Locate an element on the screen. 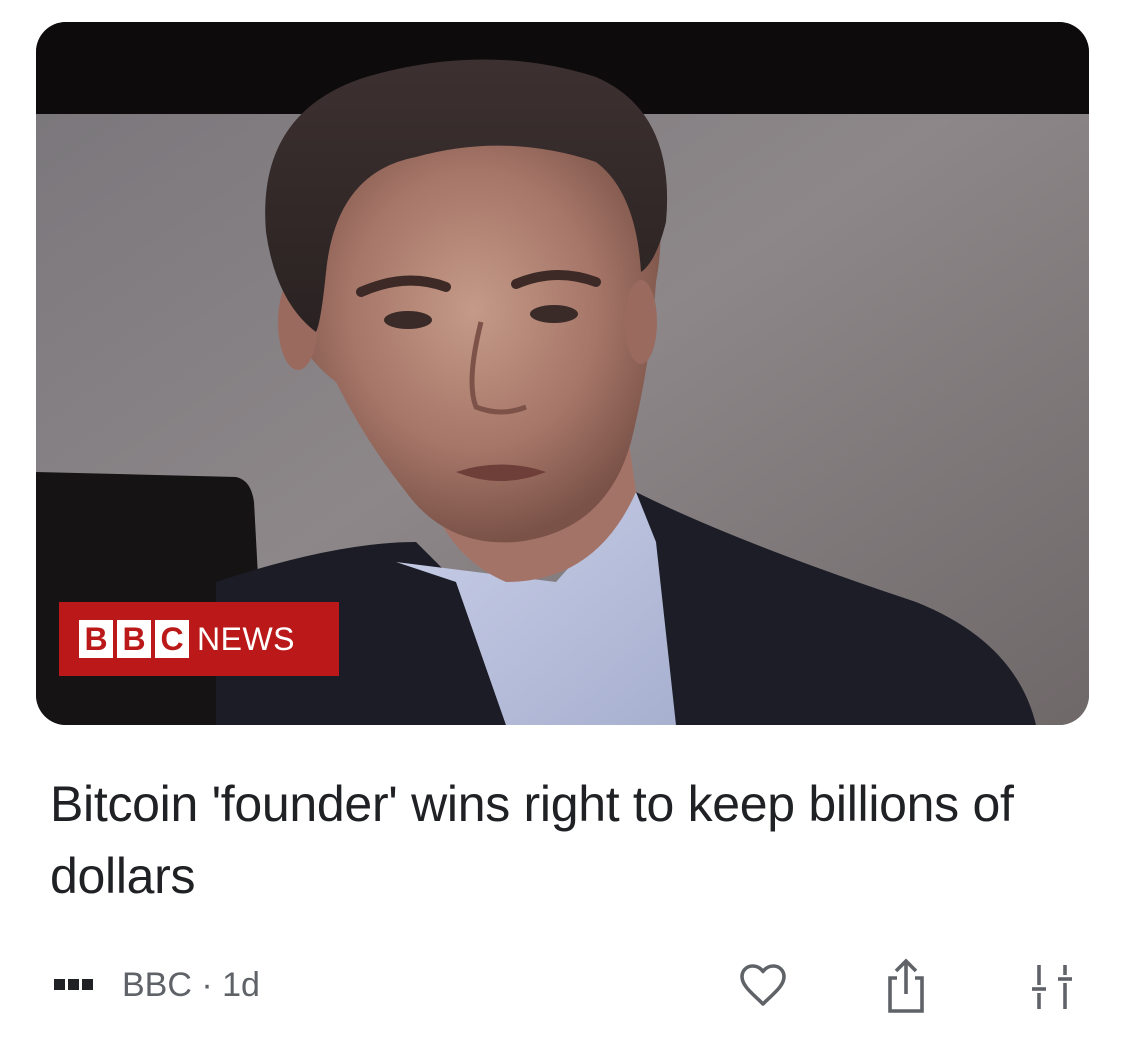 This screenshot has height=1046, width=1125. publisher-logo-icon is located at coordinates (73, 984).